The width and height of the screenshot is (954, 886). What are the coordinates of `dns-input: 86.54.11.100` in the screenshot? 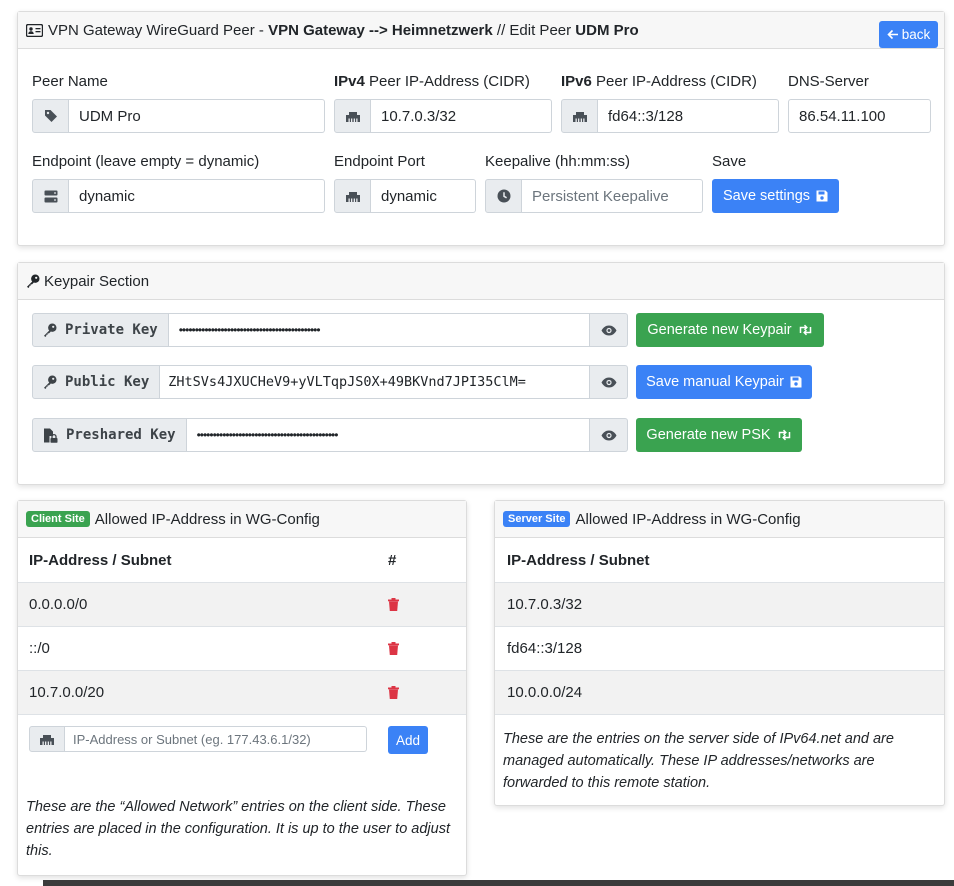 It's located at (859, 116).